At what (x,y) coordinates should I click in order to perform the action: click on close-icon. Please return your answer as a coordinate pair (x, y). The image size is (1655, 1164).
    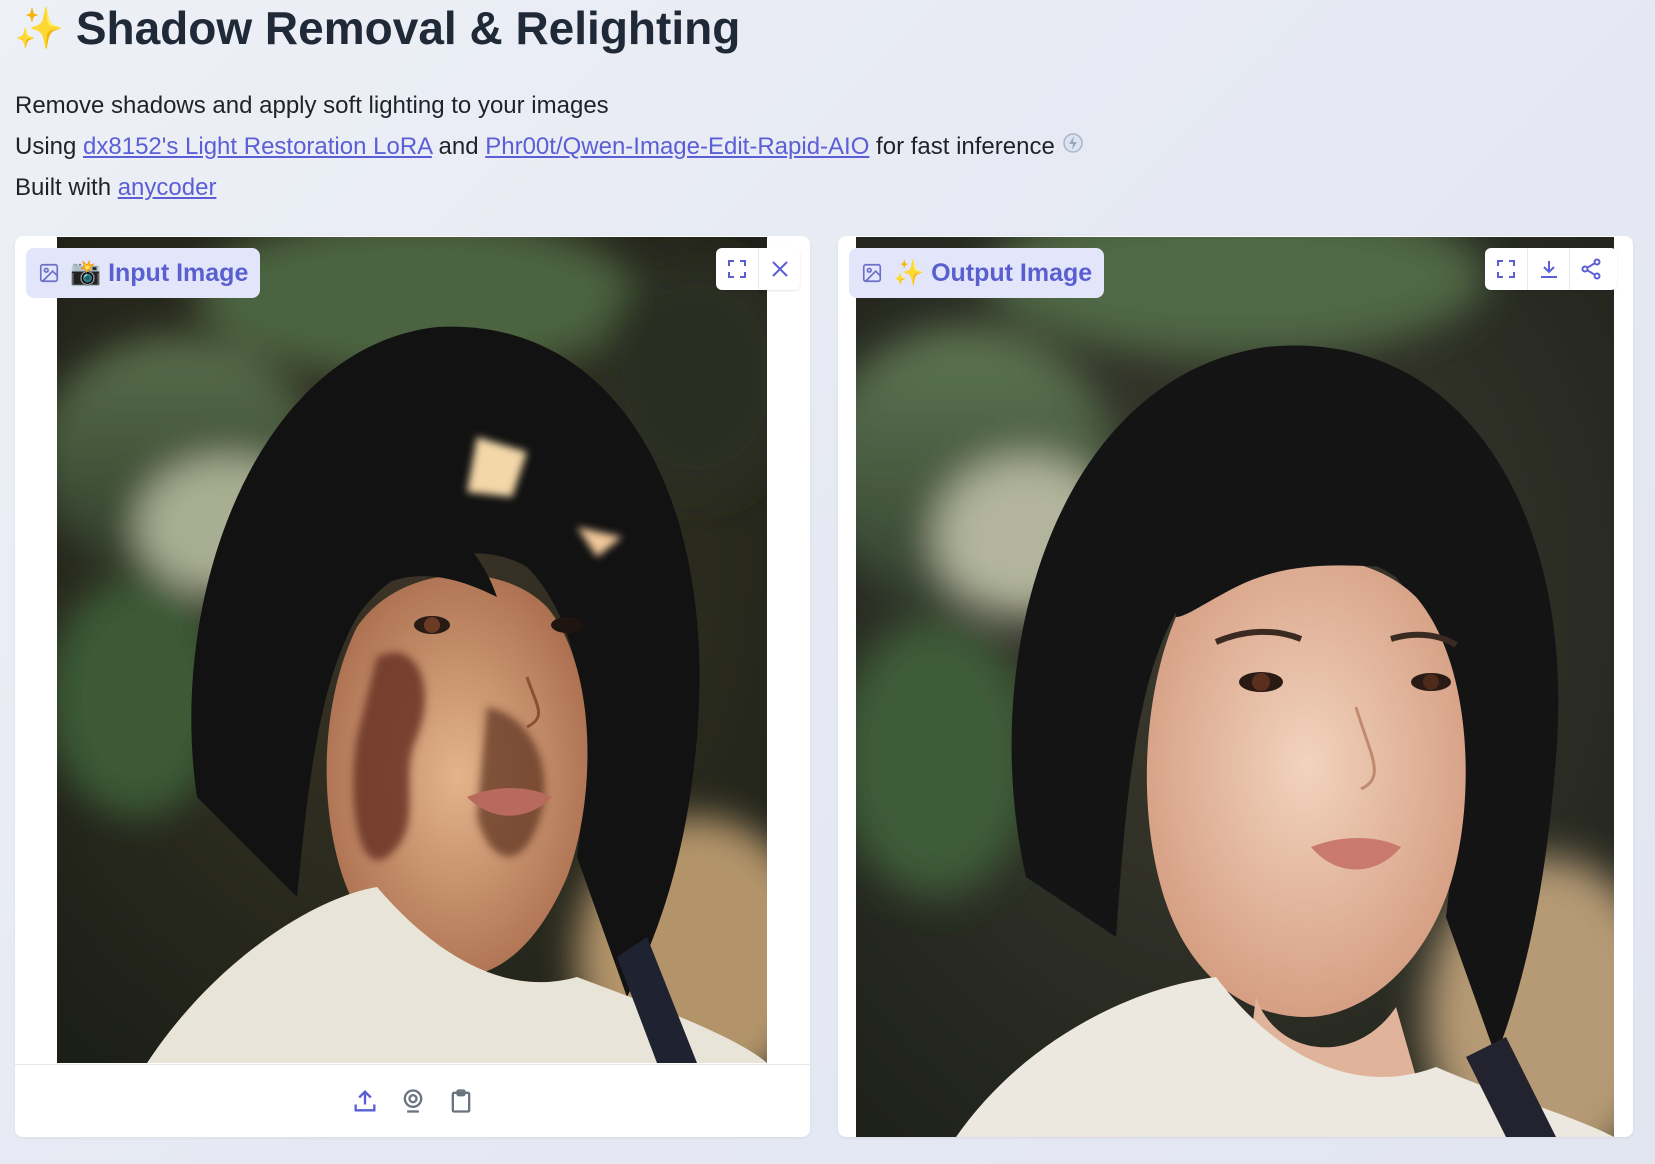
    Looking at the image, I should click on (779, 269).